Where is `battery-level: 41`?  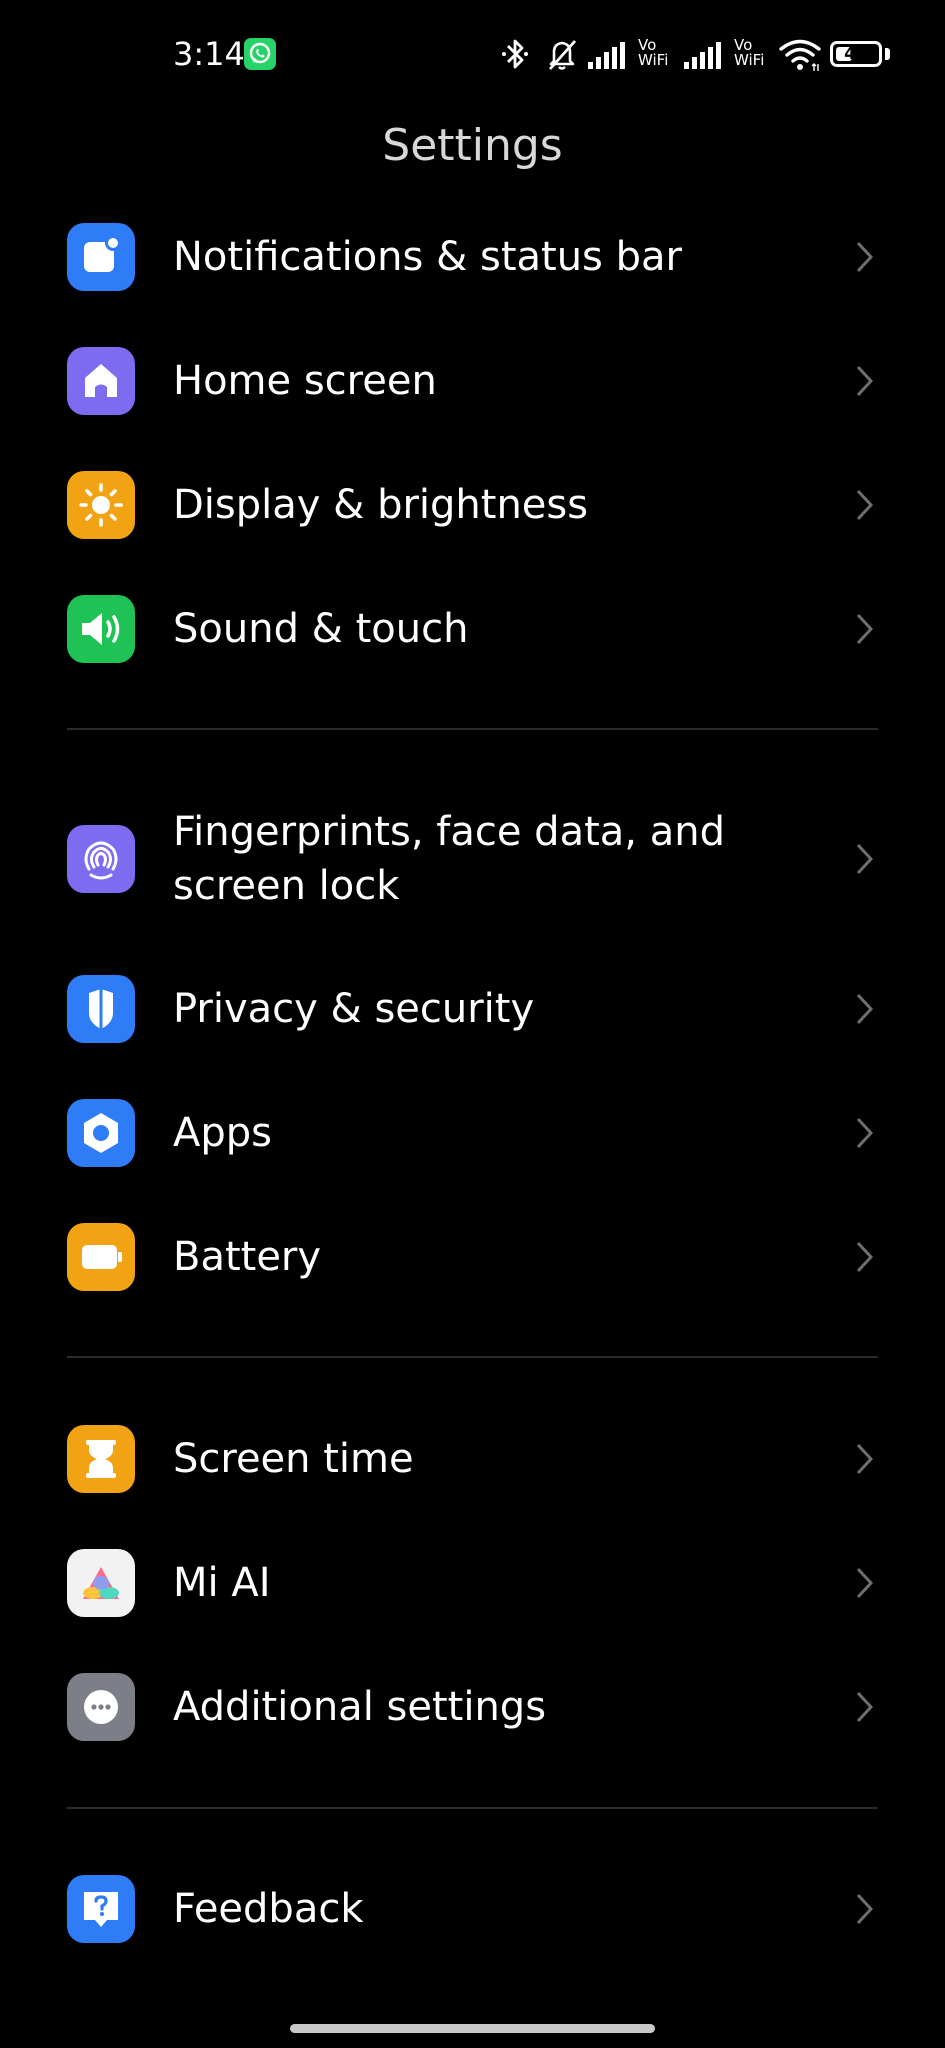 battery-level: 41 is located at coordinates (856, 54).